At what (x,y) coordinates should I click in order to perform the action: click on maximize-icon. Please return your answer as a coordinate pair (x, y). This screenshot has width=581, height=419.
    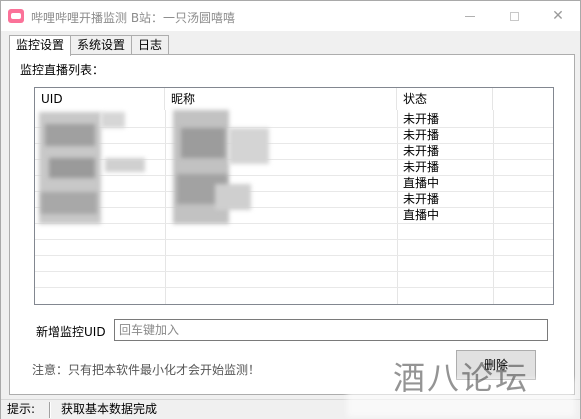
    Looking at the image, I should click on (514, 16).